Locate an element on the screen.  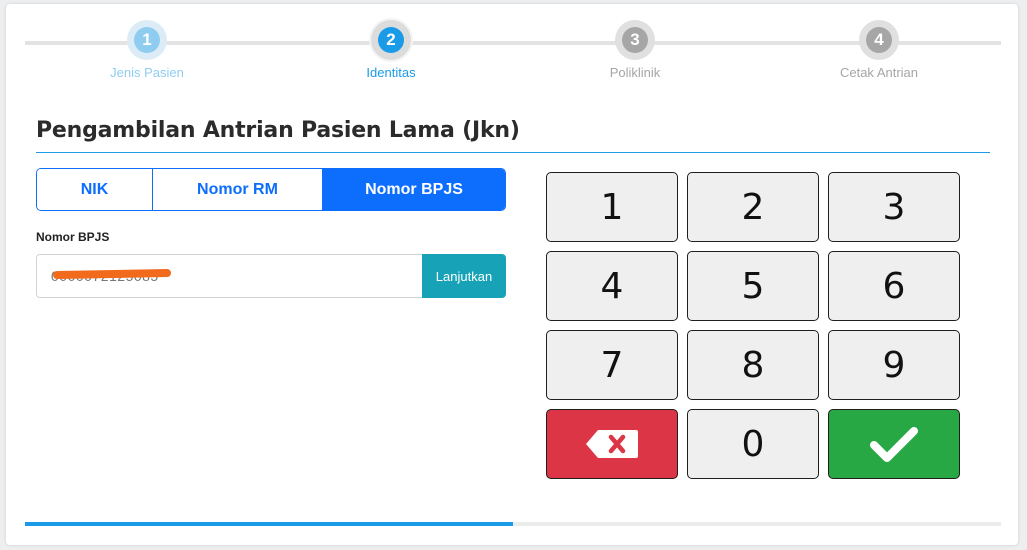
tab-nik: NIK is located at coordinates (95, 189).